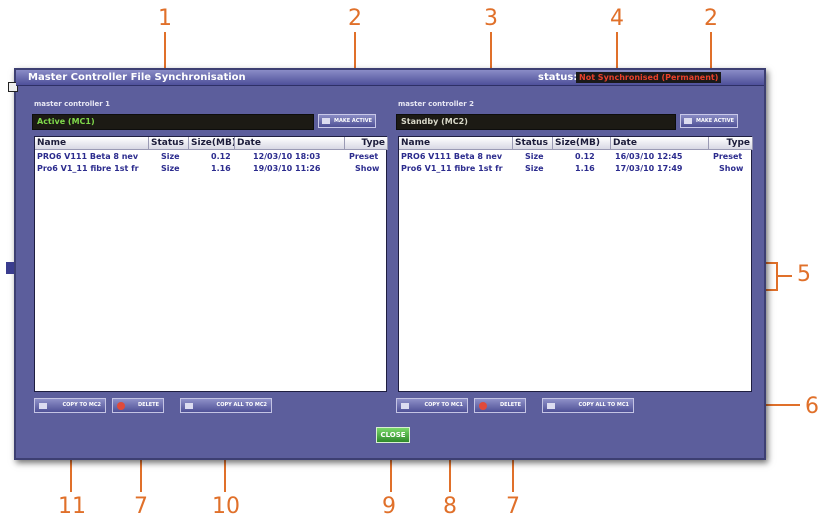 The height and width of the screenshot is (514, 822). Describe the element at coordinates (804, 274) in the screenshot. I see `callout-5: 5` at that location.